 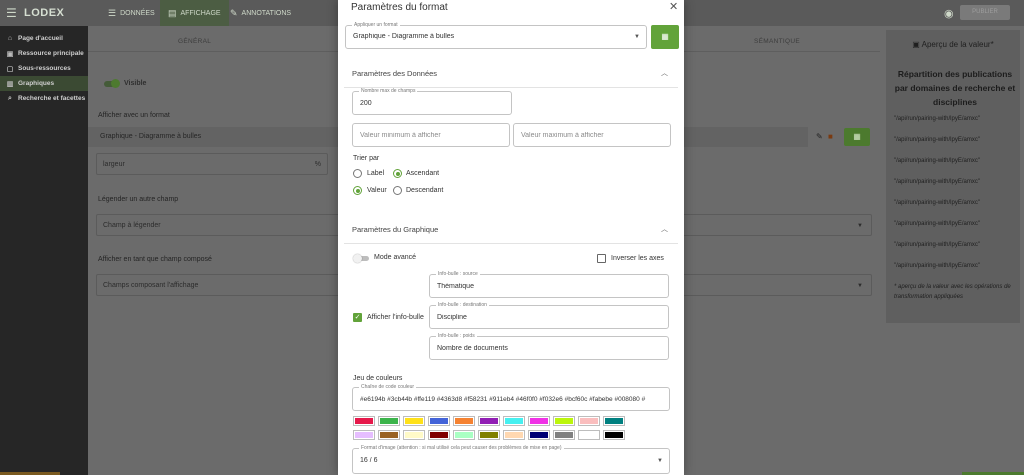 I want to click on visible-toggle-row: Visible, so click(x=125, y=83).